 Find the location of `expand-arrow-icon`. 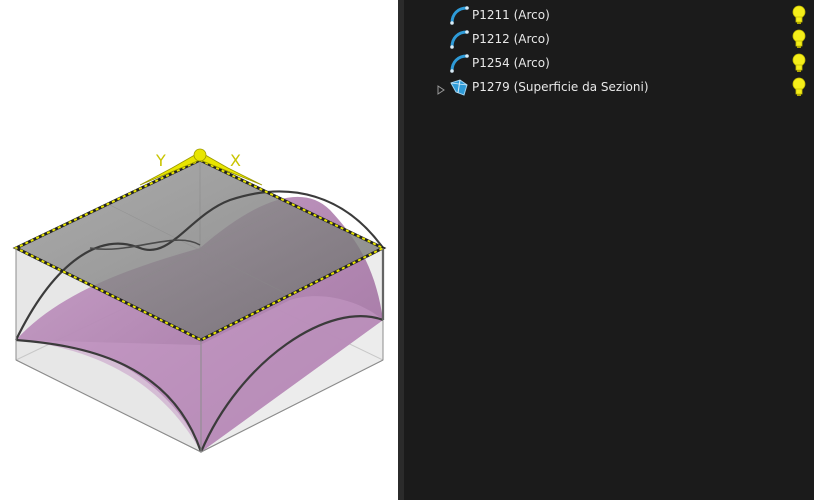

expand-arrow-icon is located at coordinates (441, 88).